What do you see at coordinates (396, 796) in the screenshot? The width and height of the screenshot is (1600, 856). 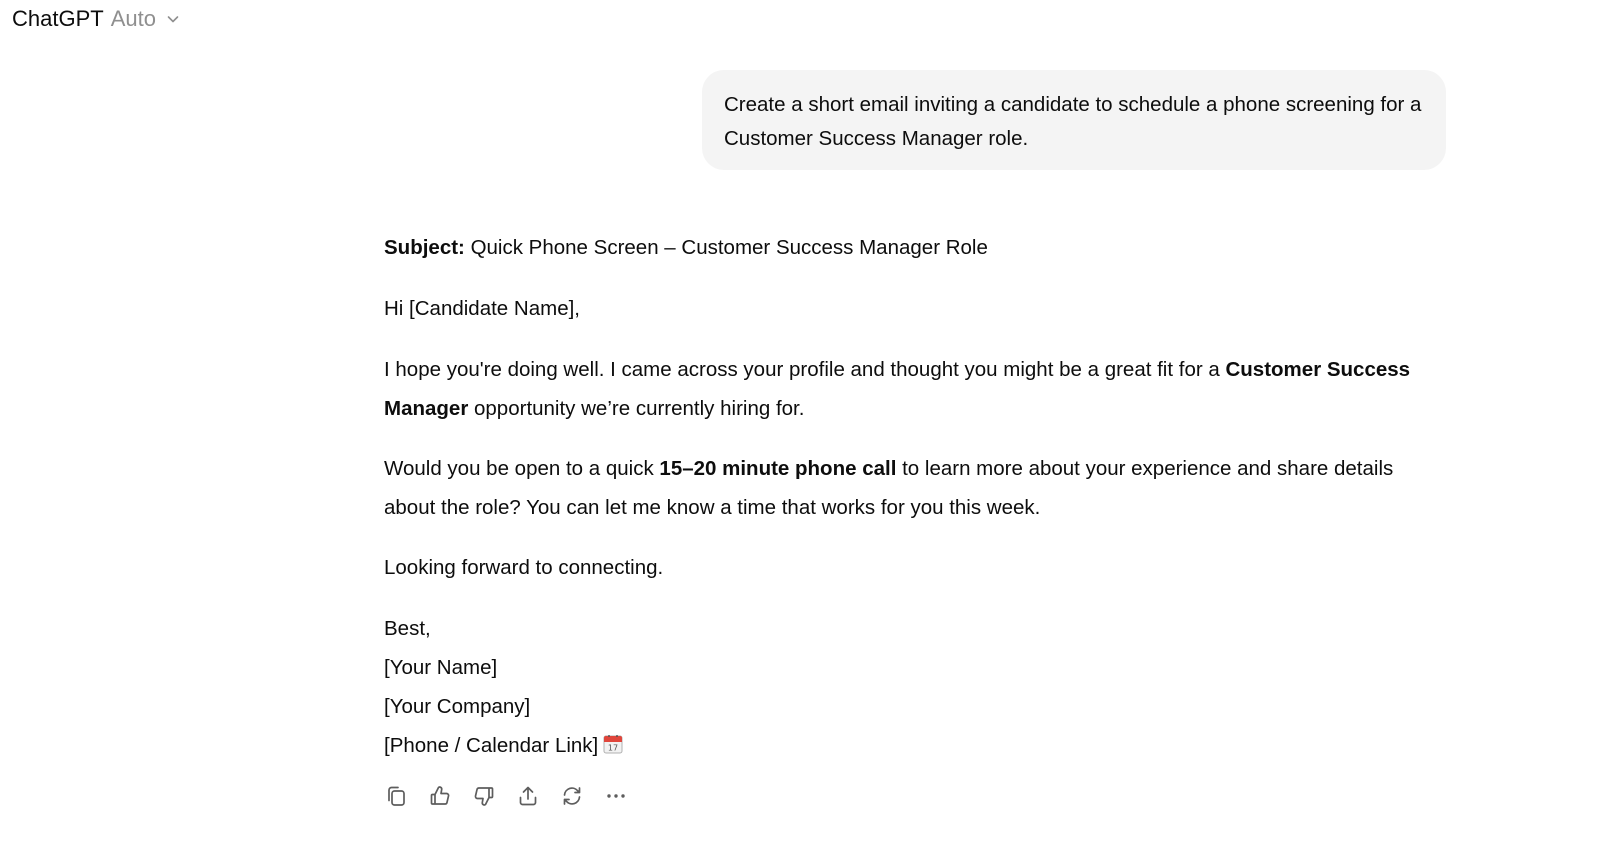 I see `copy-icon` at bounding box center [396, 796].